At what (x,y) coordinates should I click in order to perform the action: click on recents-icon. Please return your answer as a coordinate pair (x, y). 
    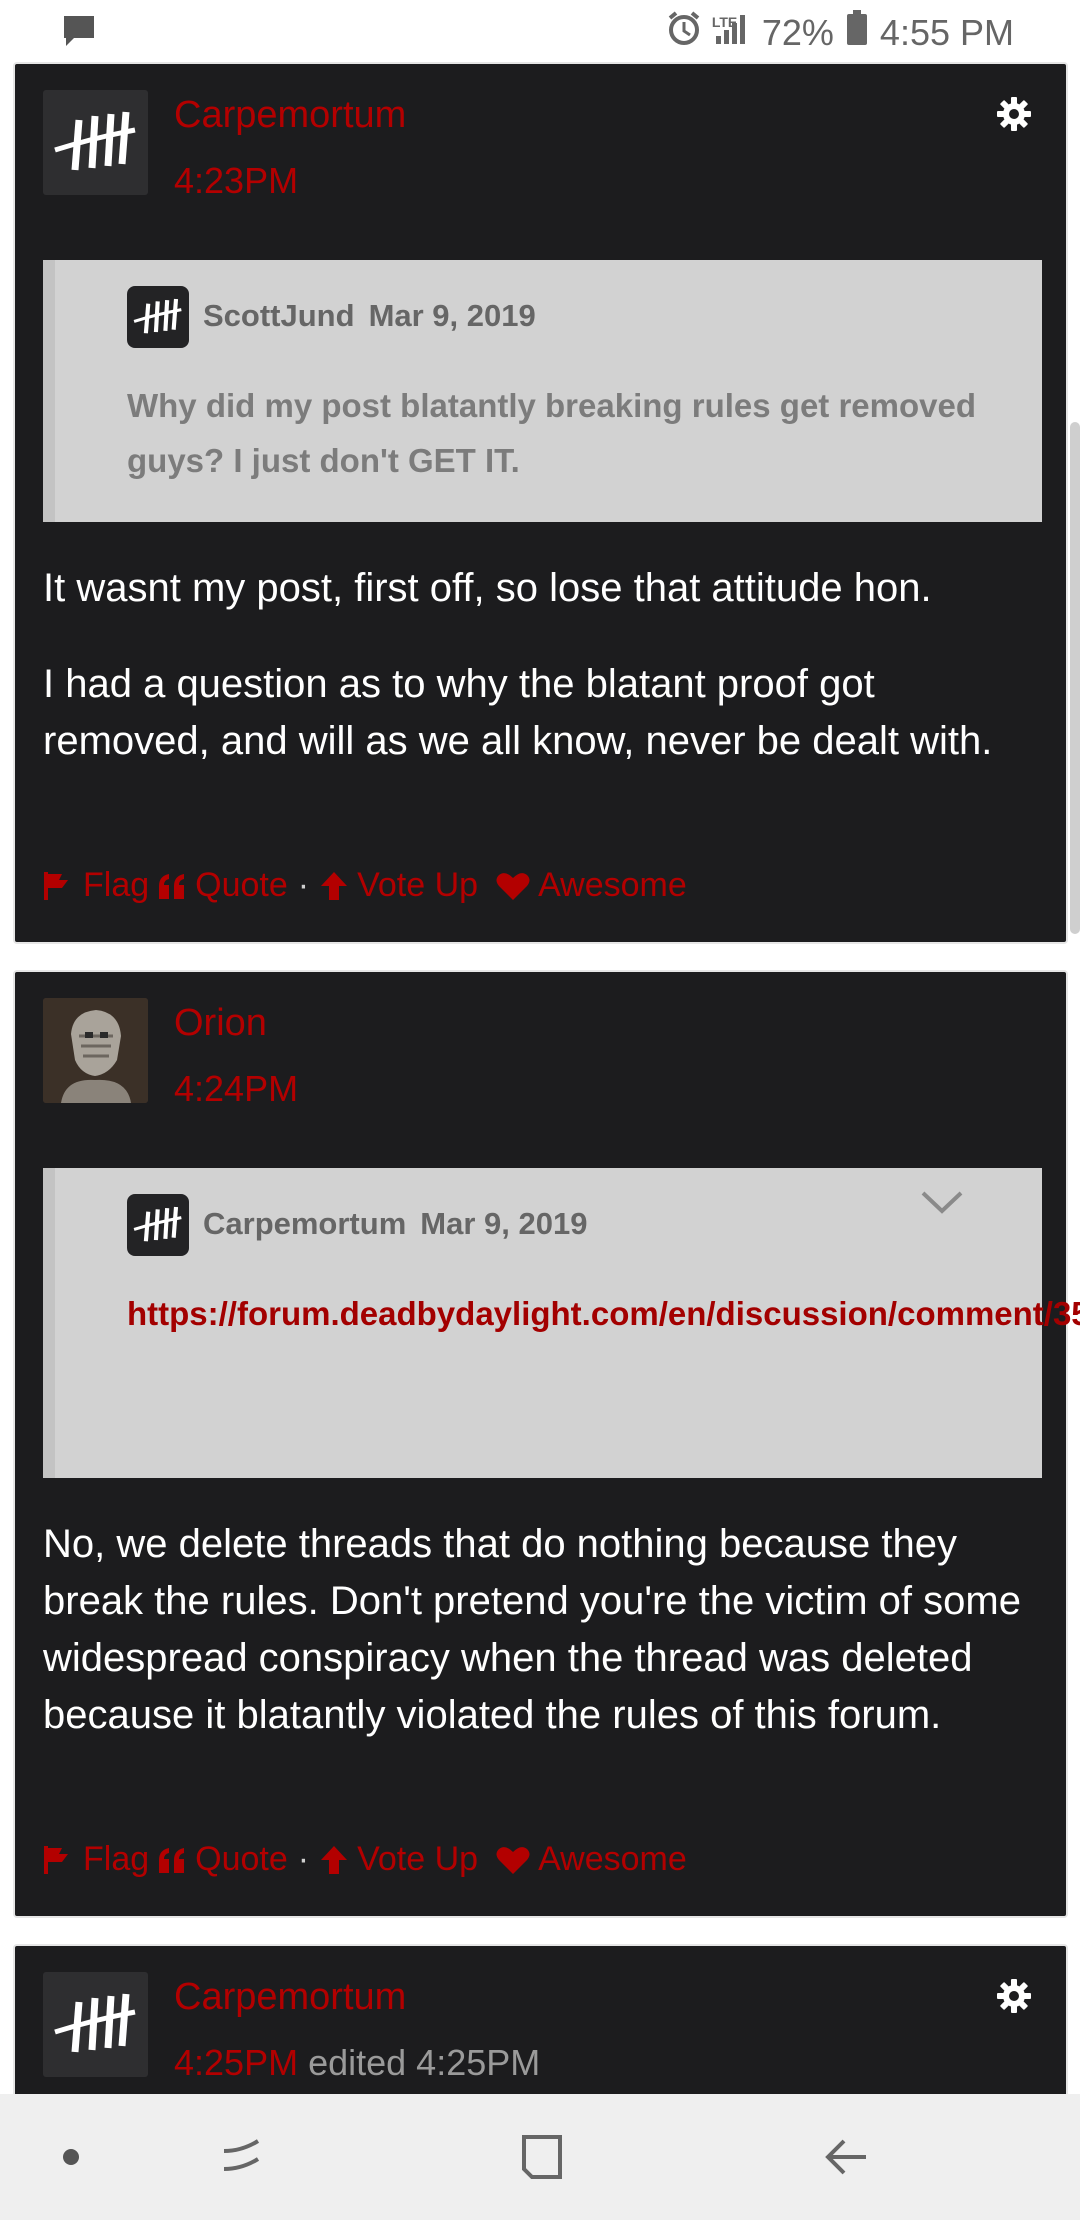
    Looking at the image, I should click on (242, 2157).